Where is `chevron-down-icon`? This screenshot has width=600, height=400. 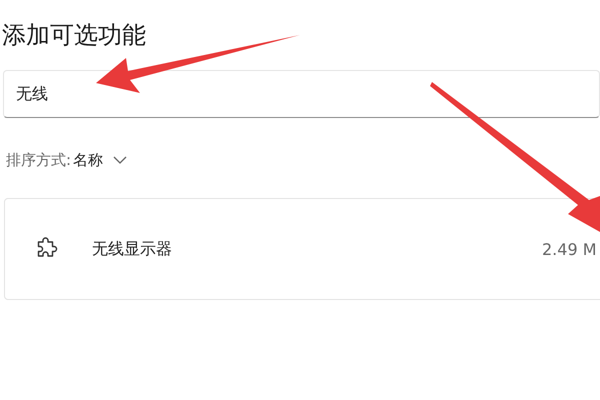
chevron-down-icon is located at coordinates (120, 160).